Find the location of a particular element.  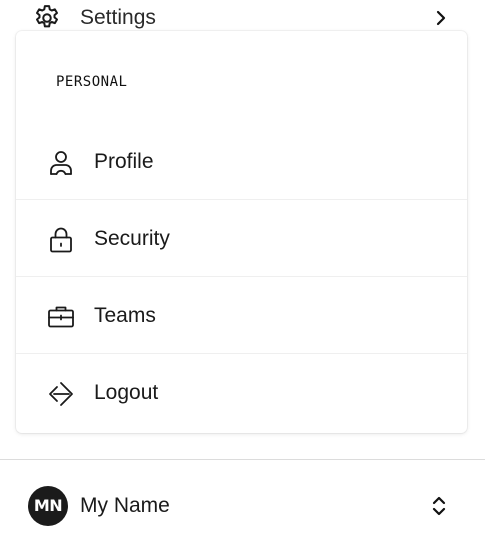

menu-item-label: Logout is located at coordinates (126, 392).